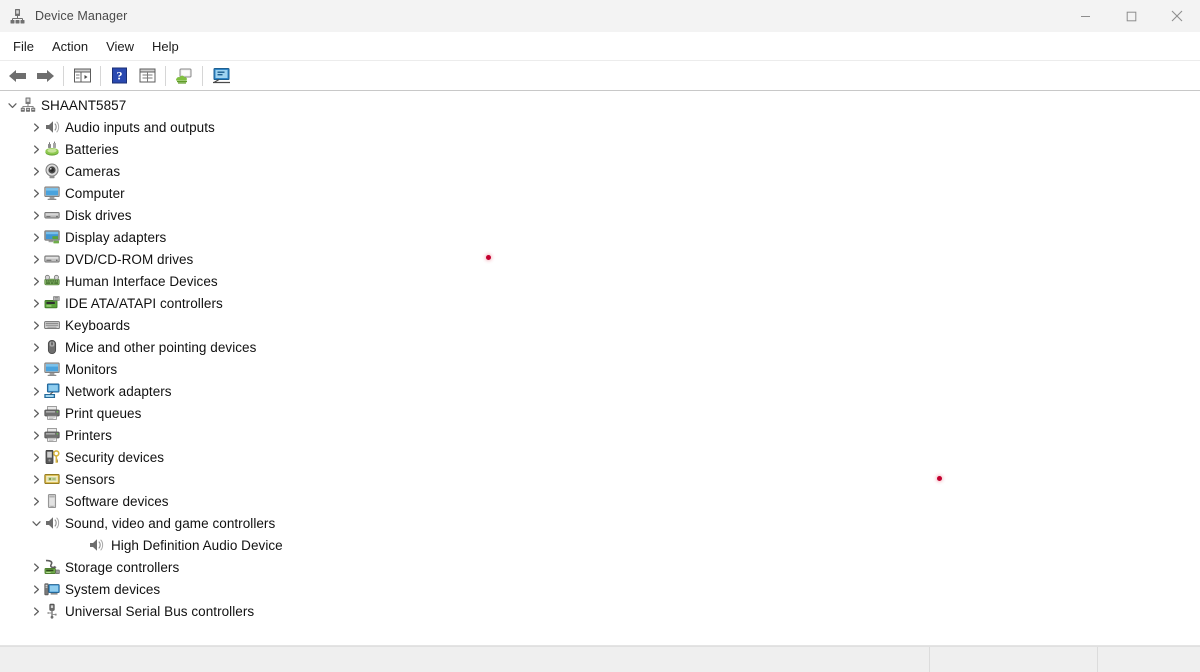  I want to click on display-adapter-icon, so click(52, 237).